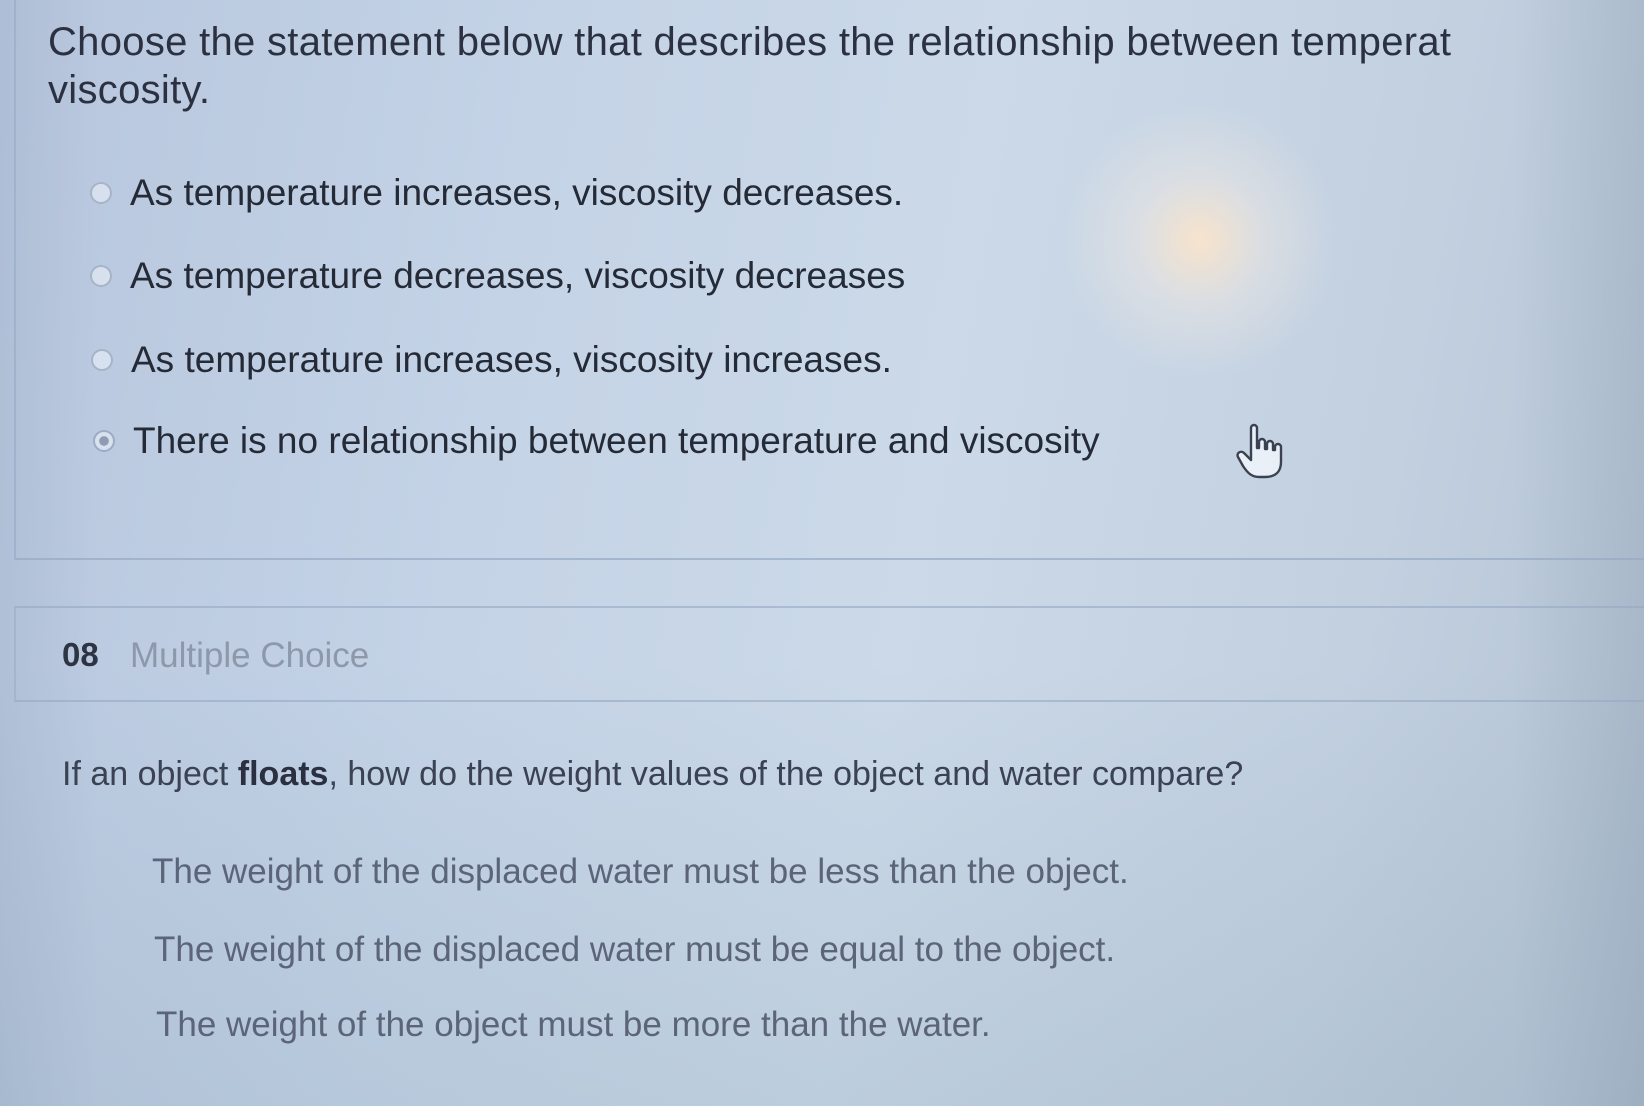 The image size is (1644, 1106). Describe the element at coordinates (104, 441) in the screenshot. I see `radio-button-selected` at that location.